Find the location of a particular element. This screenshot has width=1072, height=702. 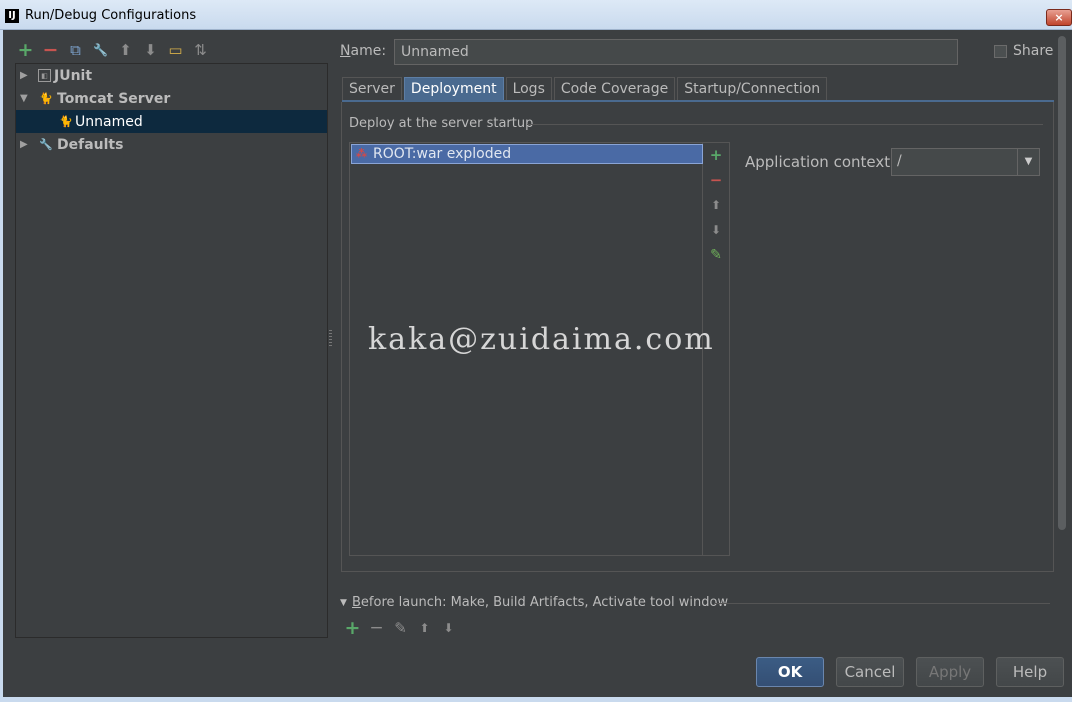

chevron-down-icon: ▼ is located at coordinates (1028, 162).